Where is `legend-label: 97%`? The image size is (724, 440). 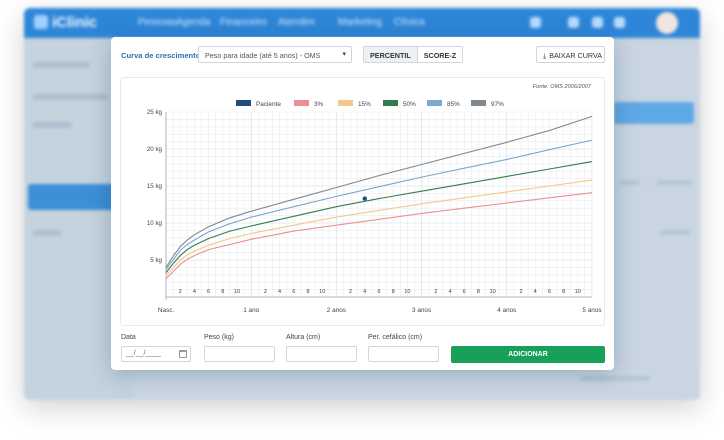 legend-label: 97% is located at coordinates (497, 104).